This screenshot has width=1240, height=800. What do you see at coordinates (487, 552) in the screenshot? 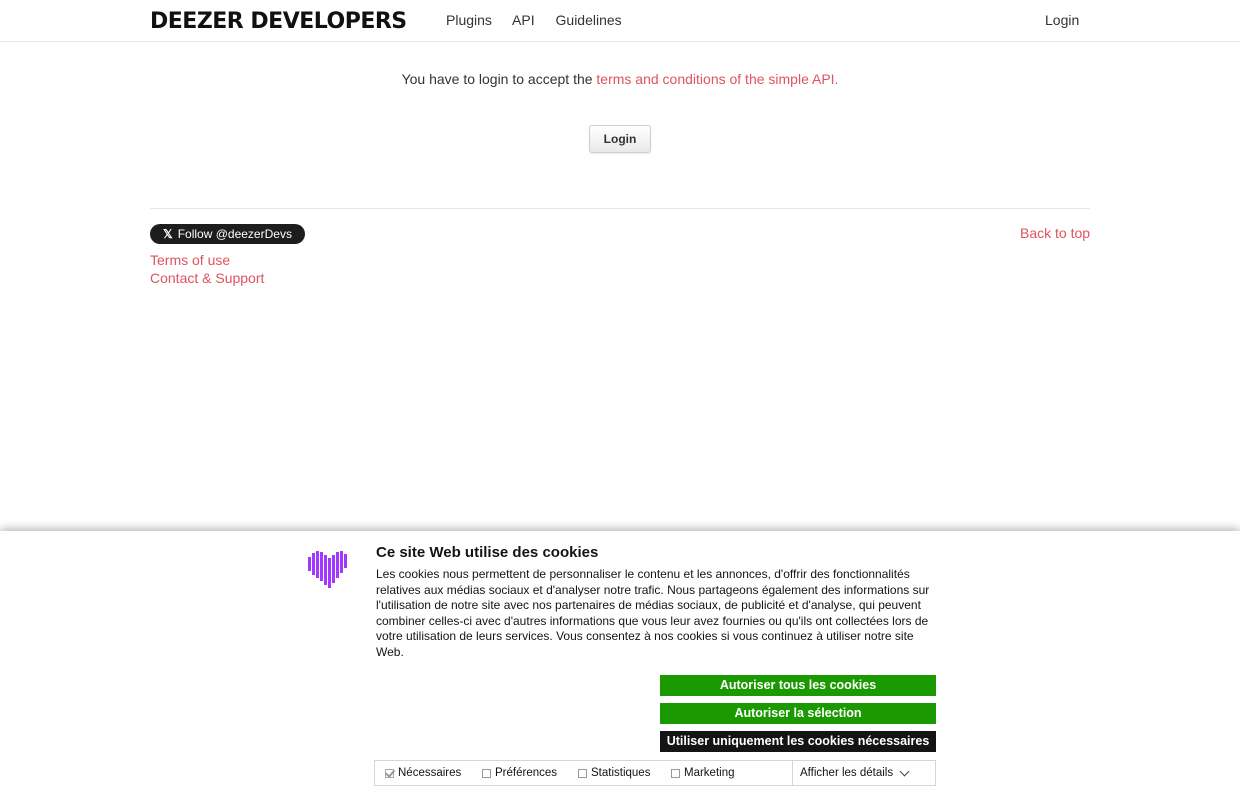
I see `cookie-title: Ce site Web utilise des cookies` at bounding box center [487, 552].